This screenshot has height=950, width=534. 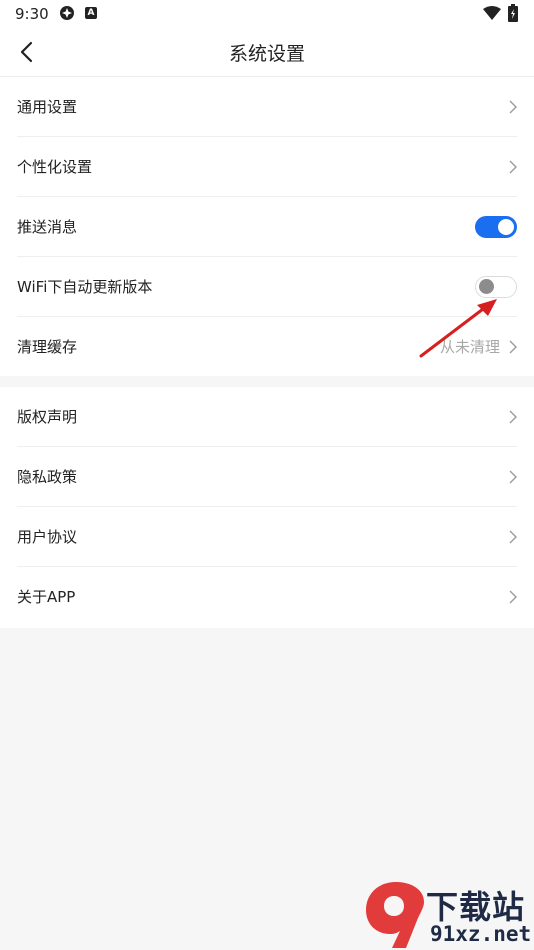 What do you see at coordinates (47, 417) in the screenshot?
I see `row-label: 版权声明` at bounding box center [47, 417].